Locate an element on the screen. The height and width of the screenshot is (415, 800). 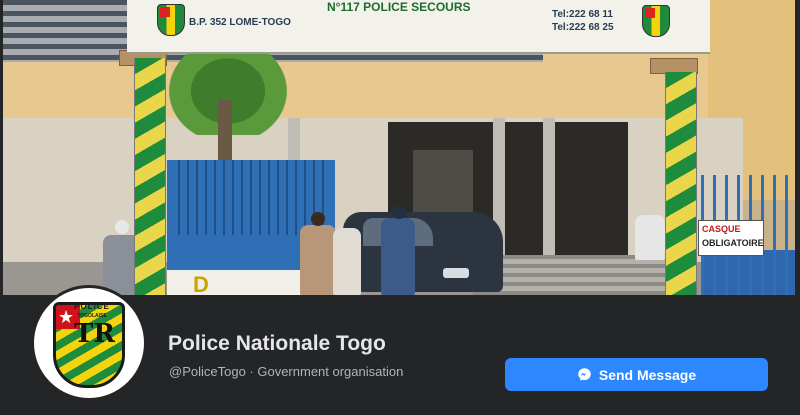
car-headlight is located at coordinates (456, 273).